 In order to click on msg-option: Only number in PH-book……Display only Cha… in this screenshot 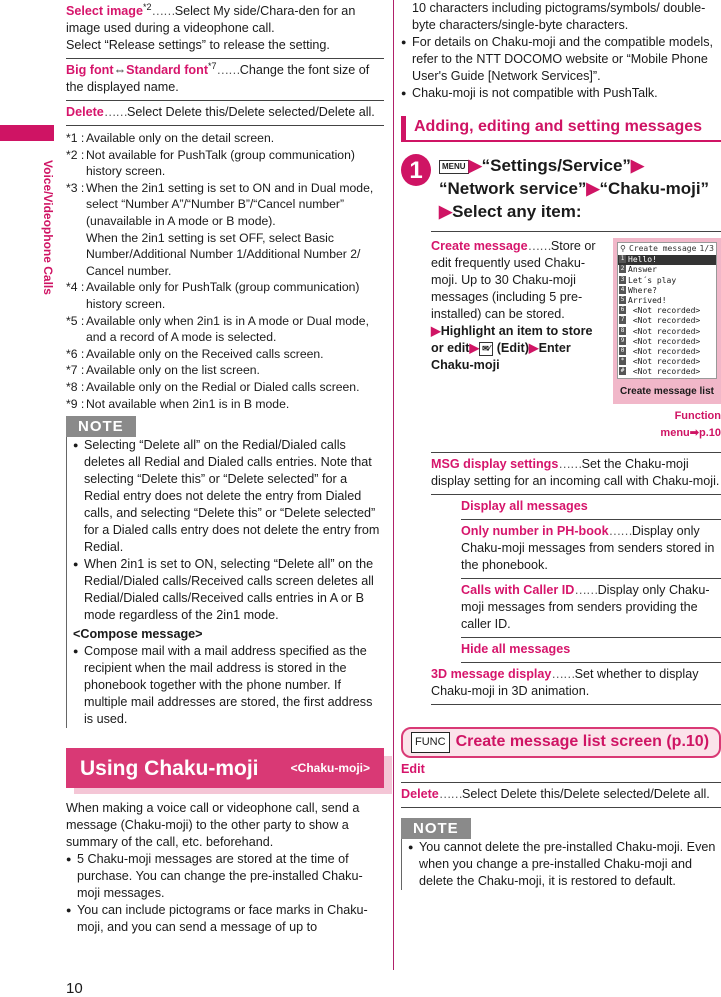, I will do `click(591, 549)`.